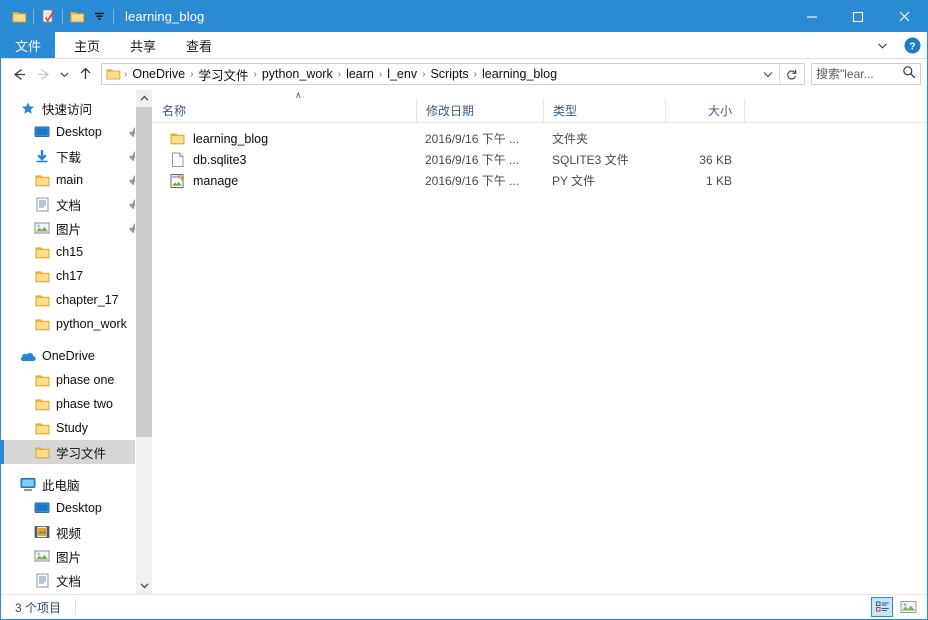  What do you see at coordinates (70, 276) in the screenshot?
I see `sidebar-item-label: ch17` at bounding box center [70, 276].